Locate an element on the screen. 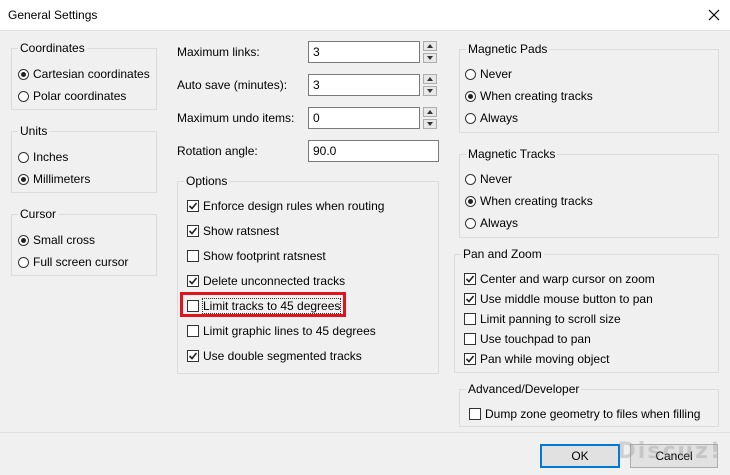  checkbox-label: Delete unconnected tracks is located at coordinates (274, 281).